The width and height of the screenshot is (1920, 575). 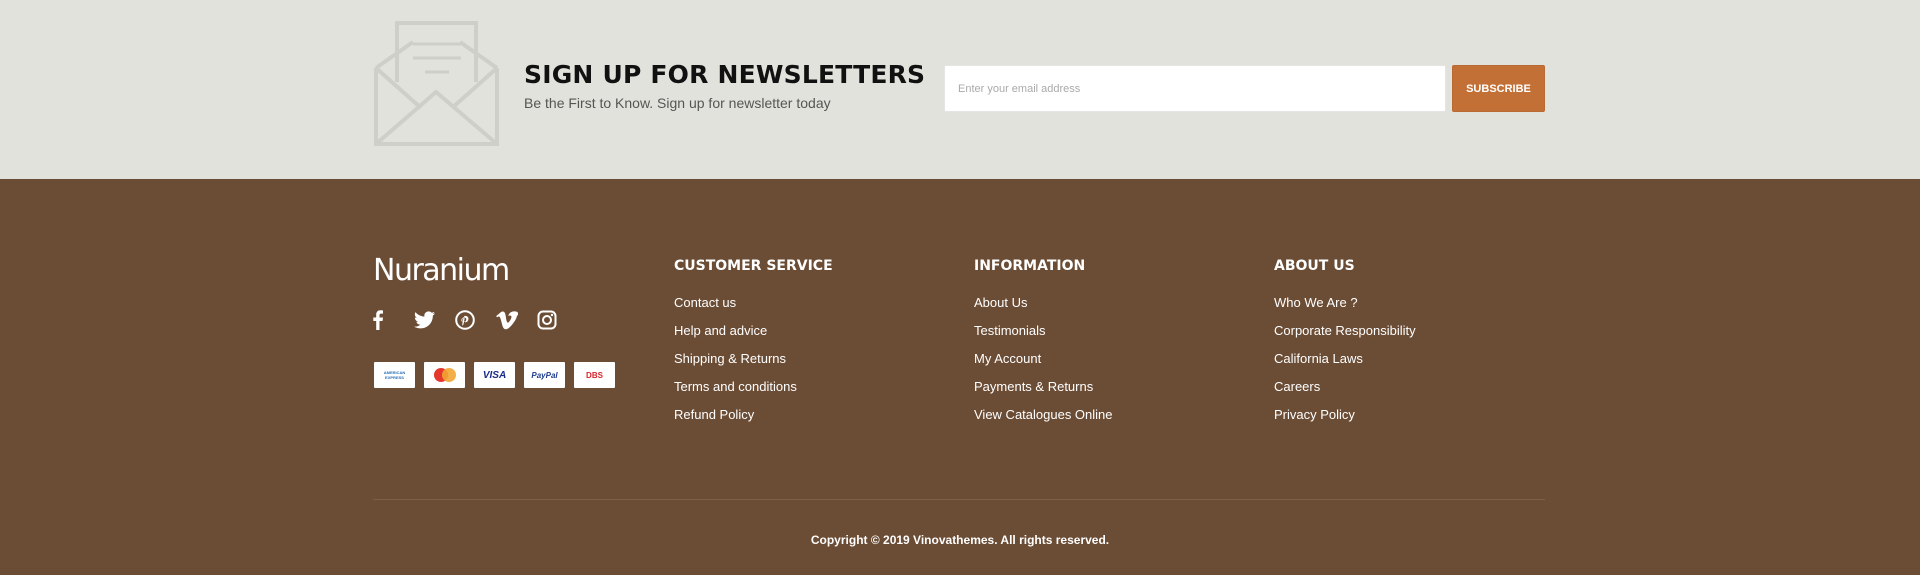 I want to click on vimeo-icon, so click(x=516, y=320).